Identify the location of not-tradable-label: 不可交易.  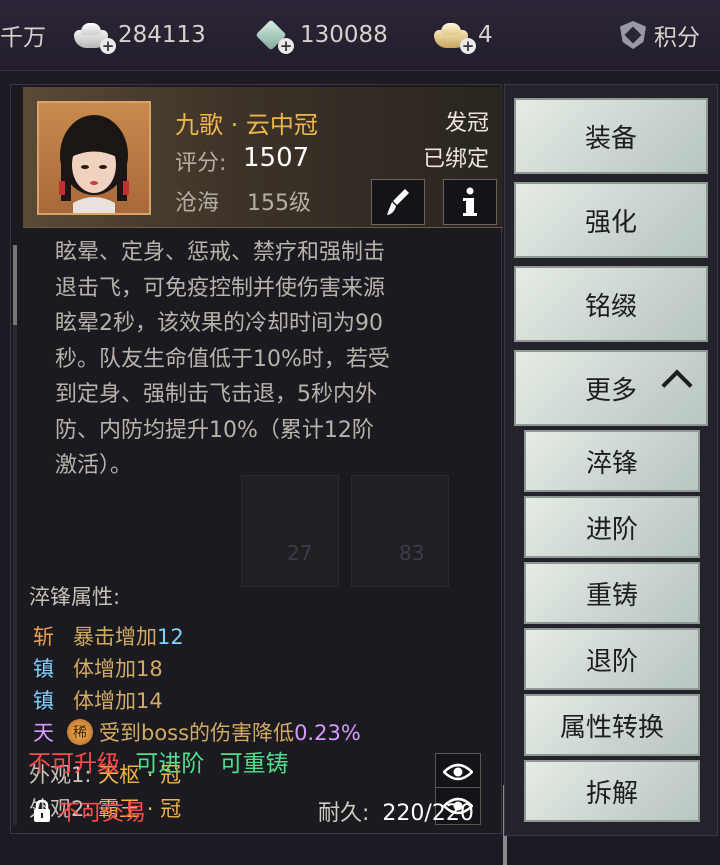
(102, 813).